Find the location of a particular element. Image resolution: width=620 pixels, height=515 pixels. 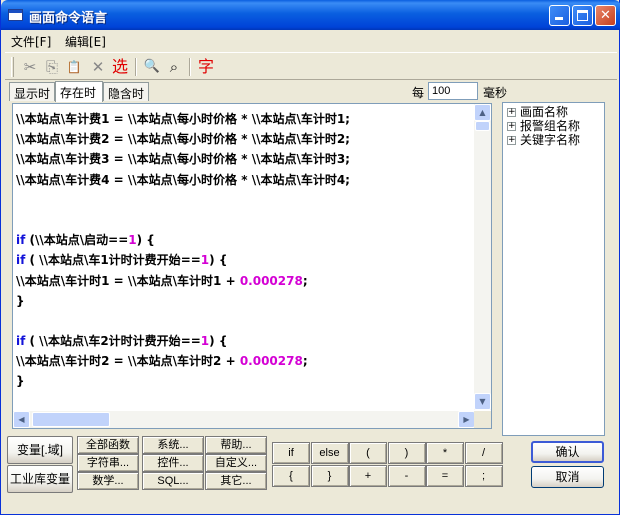

select-button: 选 is located at coordinates (120, 67).